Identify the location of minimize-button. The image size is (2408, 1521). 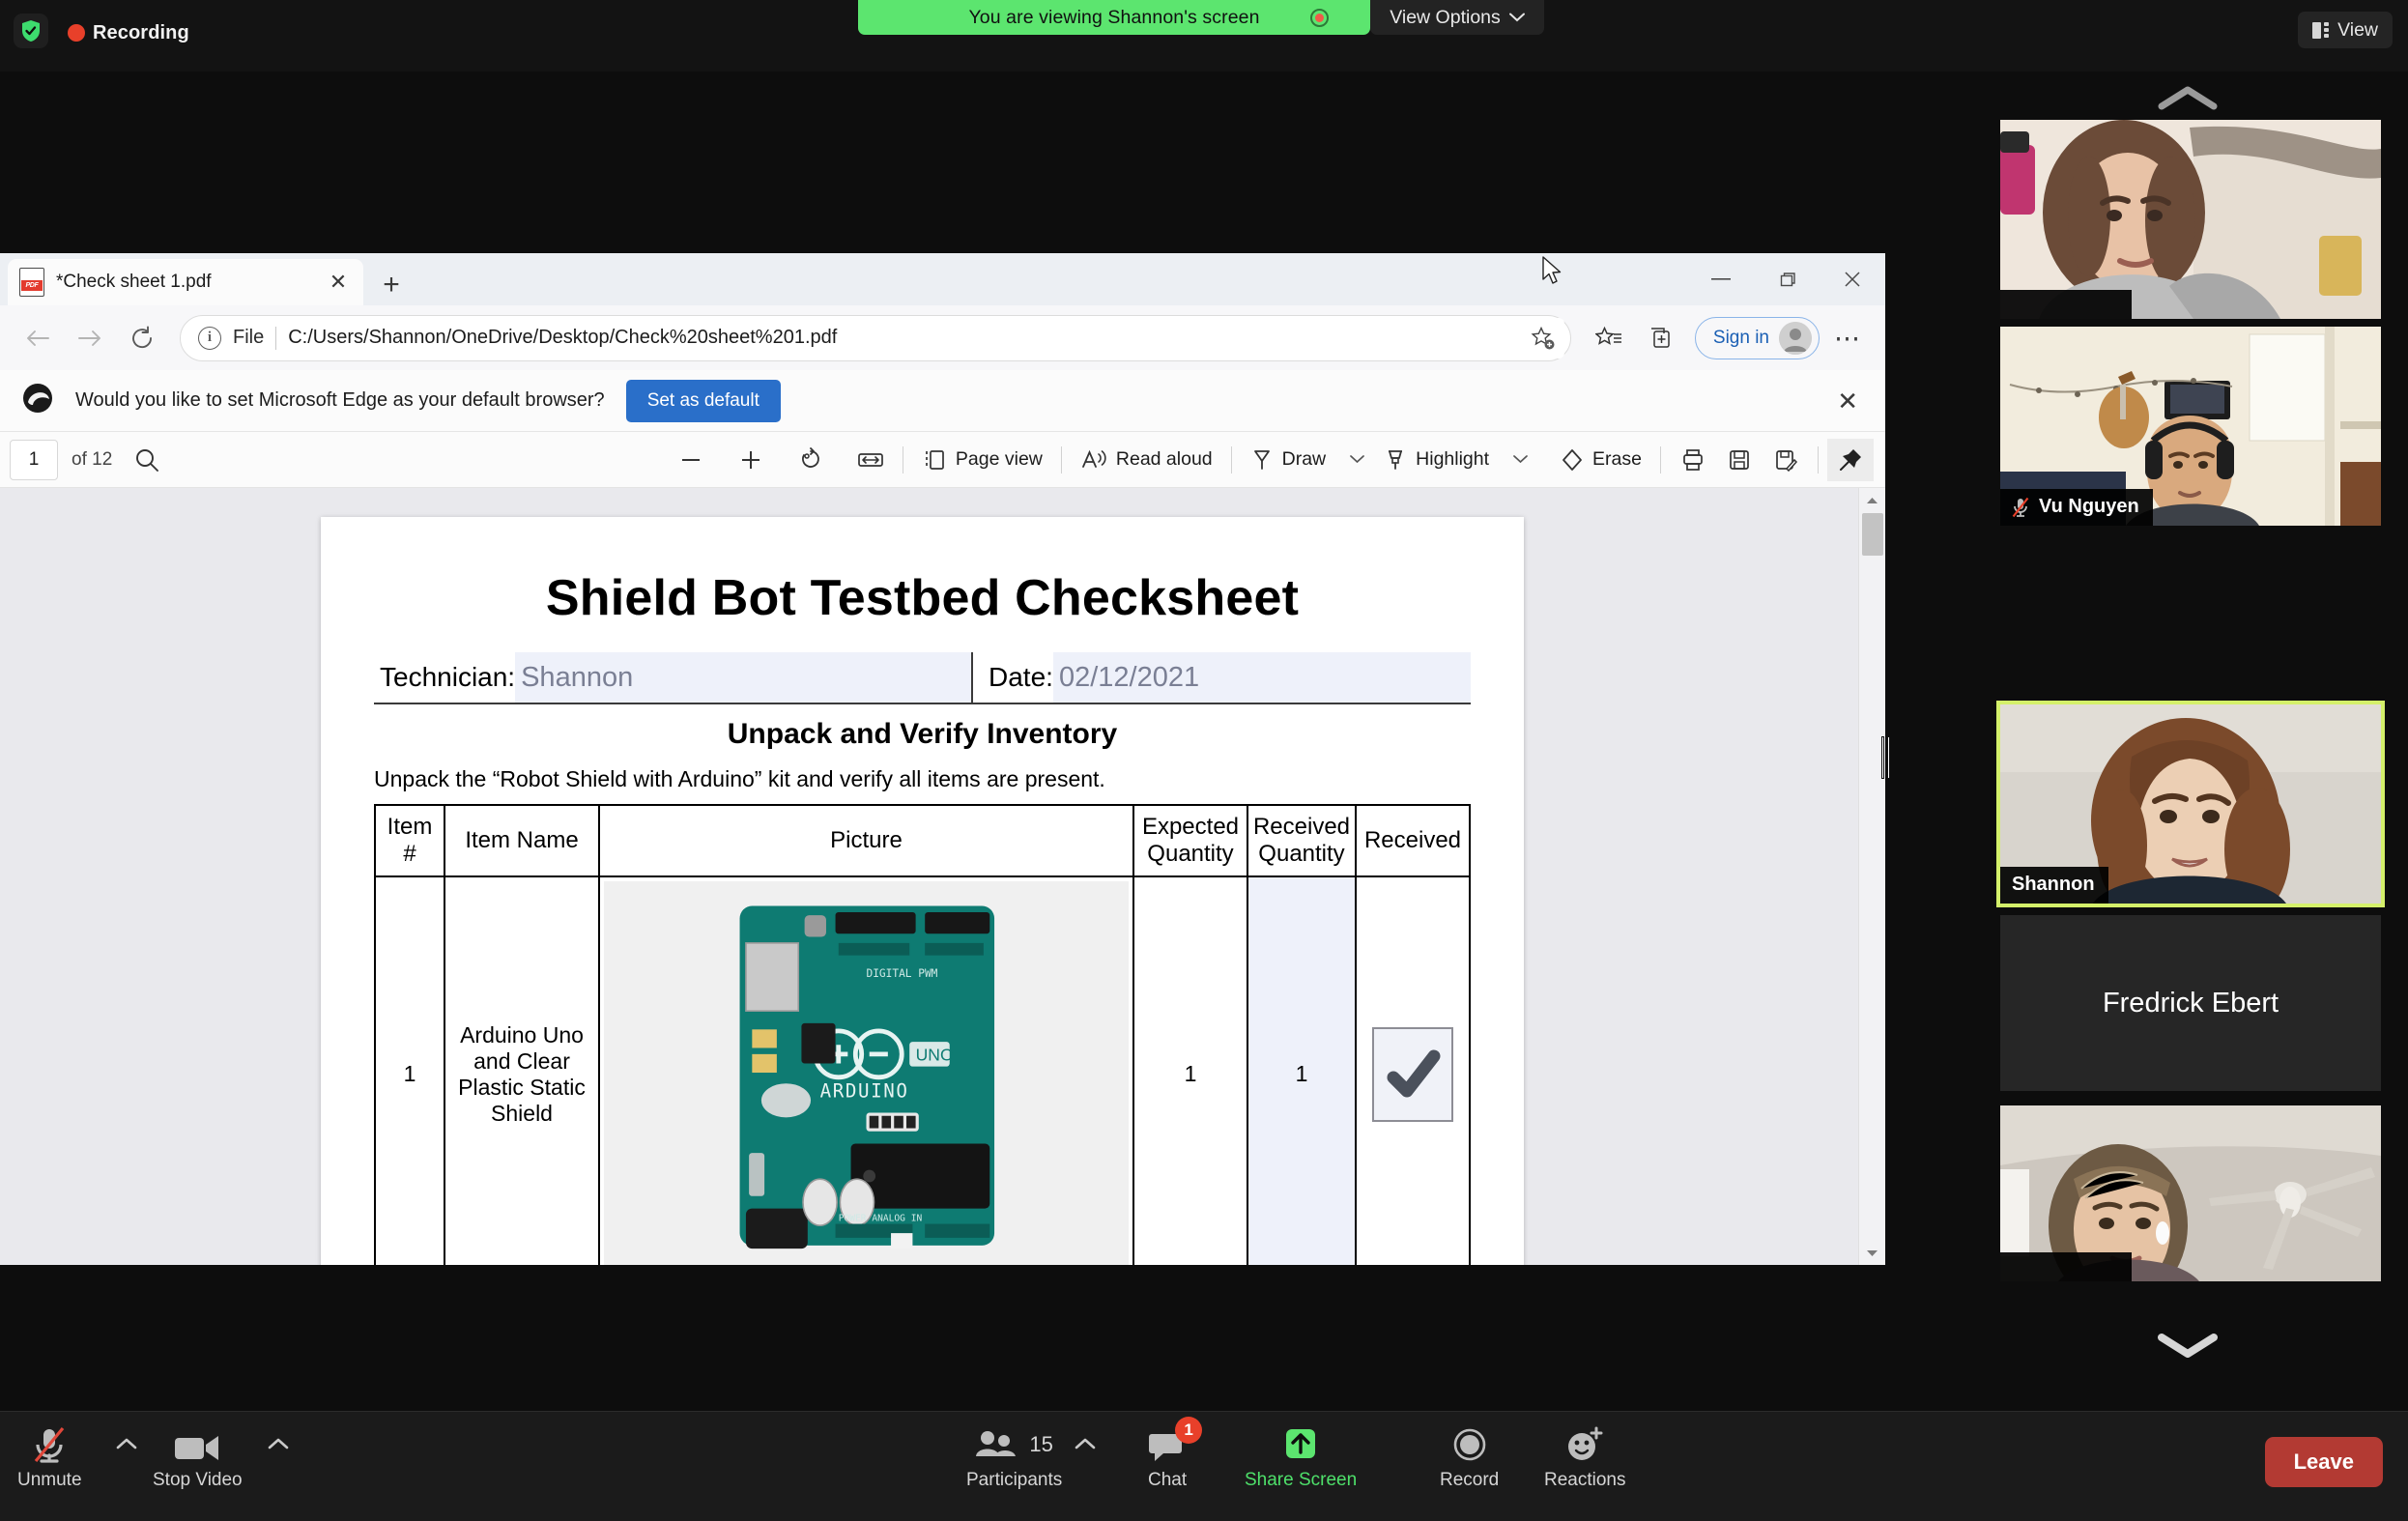
(1721, 279).